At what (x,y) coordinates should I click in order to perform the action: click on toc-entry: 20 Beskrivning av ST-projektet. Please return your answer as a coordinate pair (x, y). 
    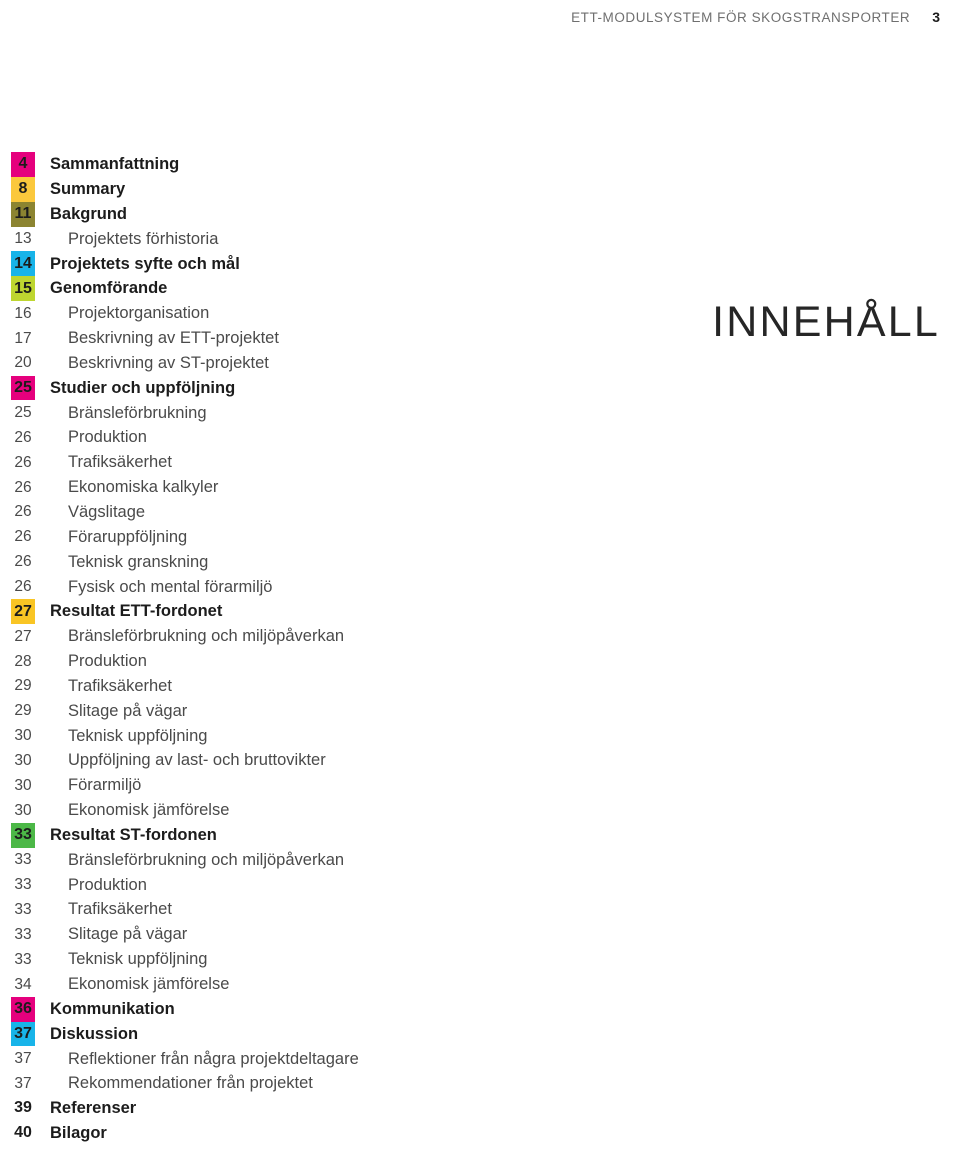
    Looking at the image, I should click on (300, 363).